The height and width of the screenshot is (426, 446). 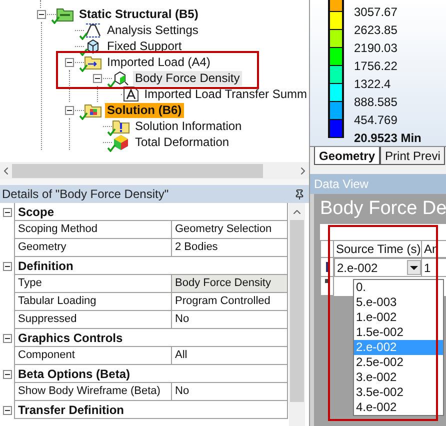 What do you see at coordinates (383, 209) in the screenshot?
I see `data-heading: Body Force De` at bounding box center [383, 209].